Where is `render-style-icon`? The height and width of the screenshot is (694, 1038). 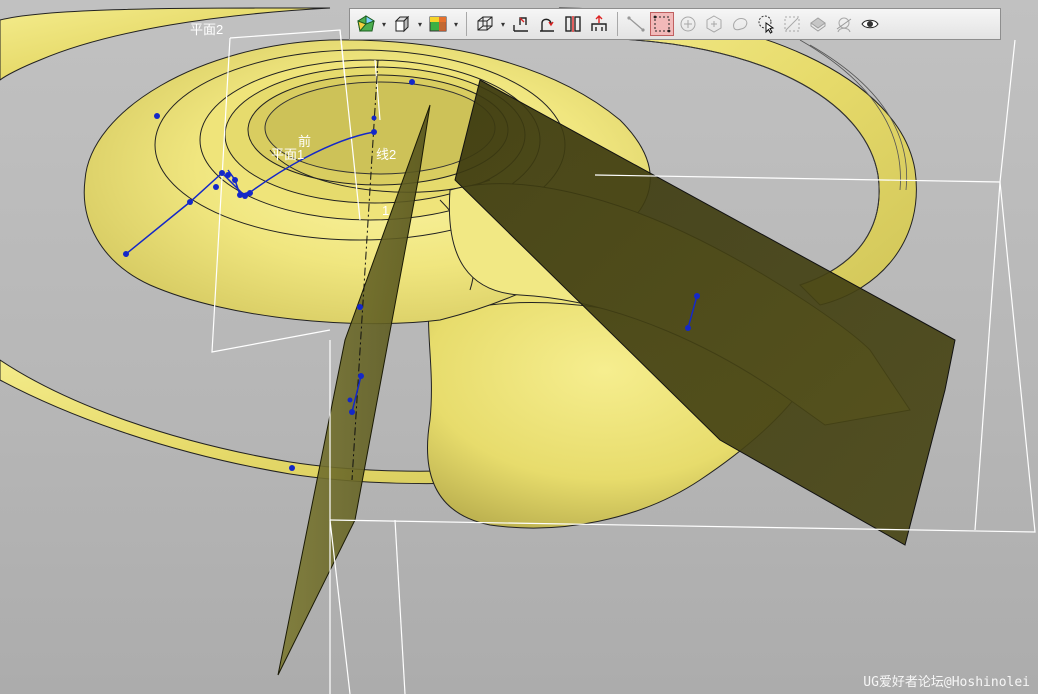
render-style-icon is located at coordinates (366, 24).